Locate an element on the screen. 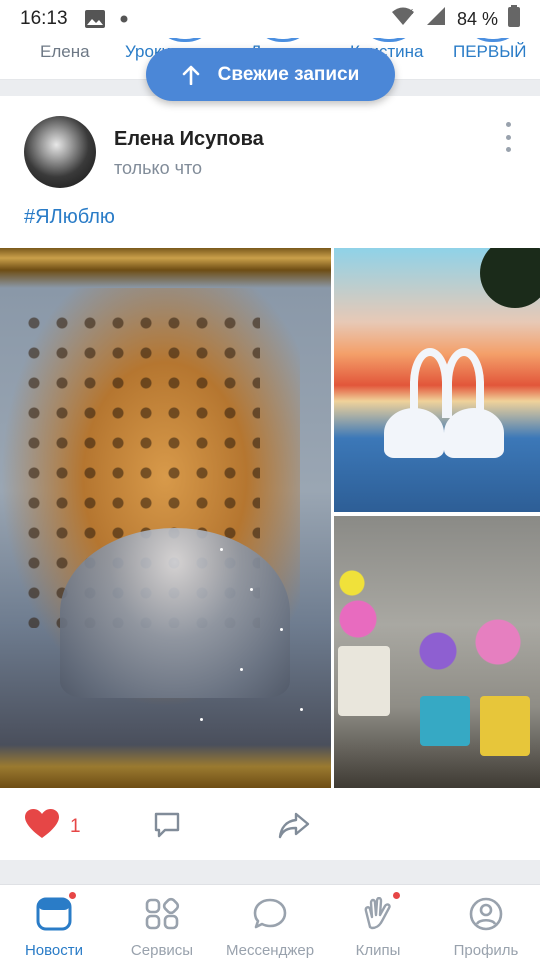  avatar is located at coordinates (60, 152).